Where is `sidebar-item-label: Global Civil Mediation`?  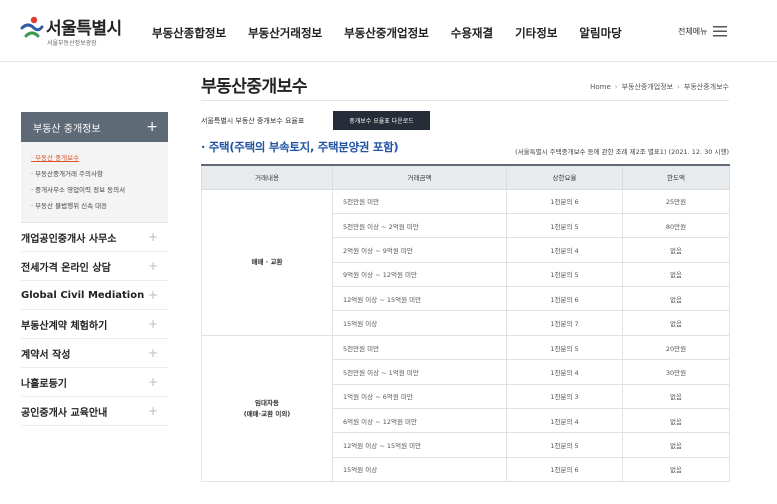
sidebar-item-label: Global Civil Mediation is located at coordinates (83, 295).